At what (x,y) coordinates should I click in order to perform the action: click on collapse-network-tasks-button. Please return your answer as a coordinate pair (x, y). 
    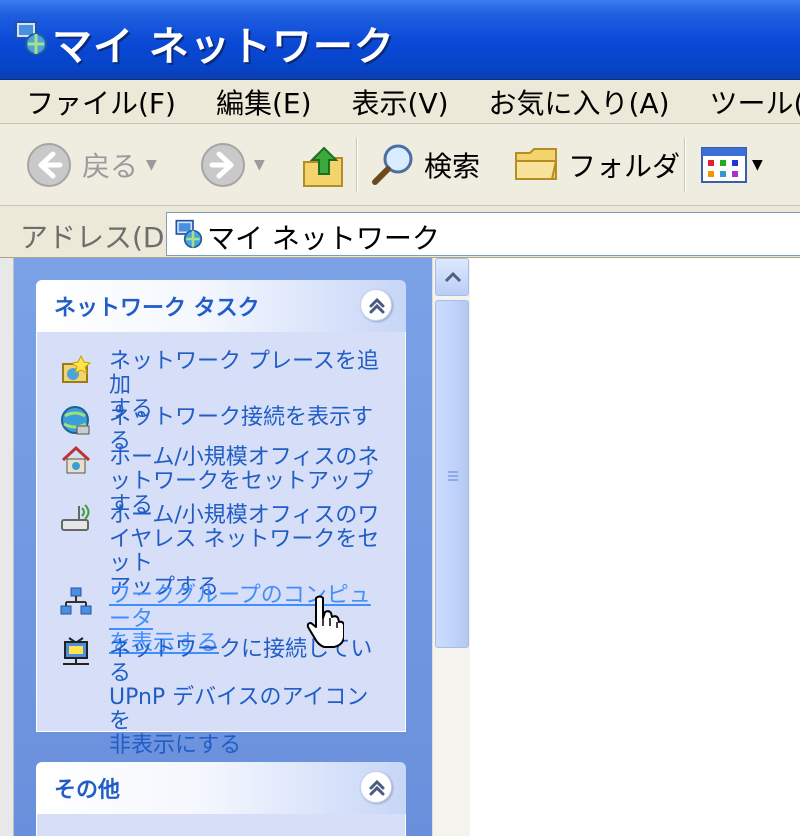
    Looking at the image, I should click on (376, 305).